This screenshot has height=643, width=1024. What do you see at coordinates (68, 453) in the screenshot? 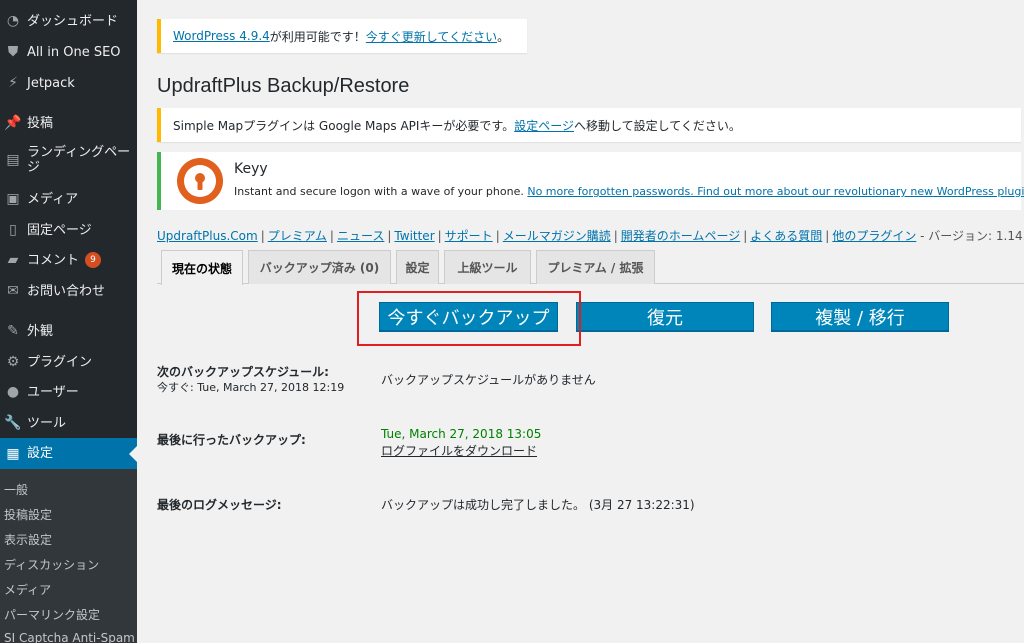
I see `sidebar-item-settings: ▦ 設定` at bounding box center [68, 453].